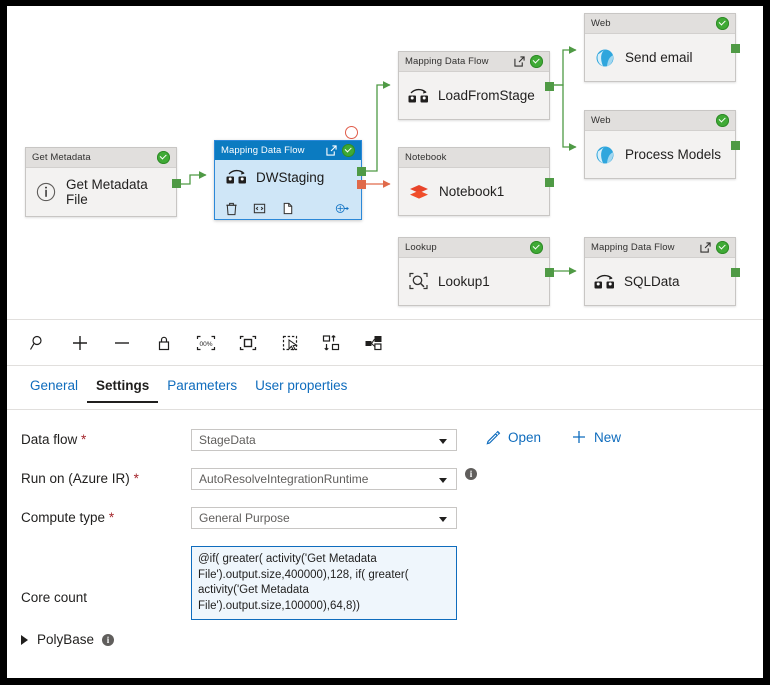 The width and height of the screenshot is (770, 685). I want to click on compute-type-value: General Purpose, so click(244, 518).